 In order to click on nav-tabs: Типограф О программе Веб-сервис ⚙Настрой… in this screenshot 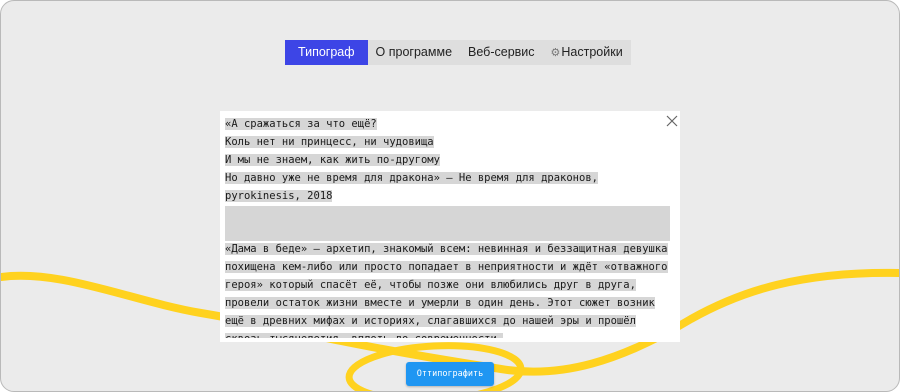, I will do `click(458, 52)`.